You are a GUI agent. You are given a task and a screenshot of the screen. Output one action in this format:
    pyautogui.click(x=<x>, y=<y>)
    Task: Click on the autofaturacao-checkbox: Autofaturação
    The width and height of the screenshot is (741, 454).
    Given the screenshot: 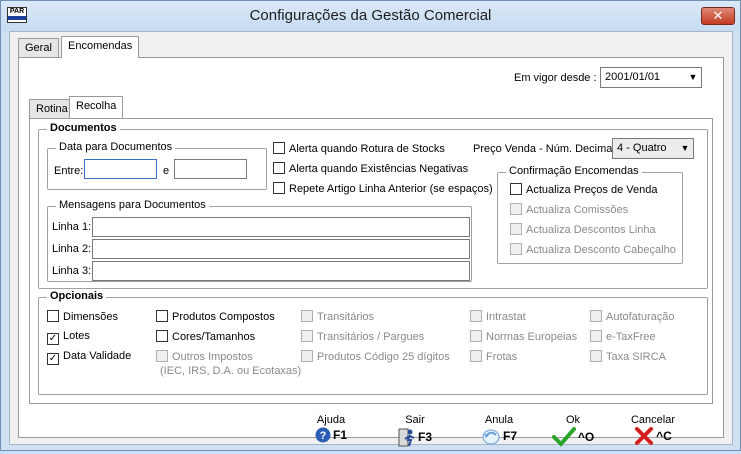 What is the action you would take?
    pyautogui.click(x=632, y=317)
    